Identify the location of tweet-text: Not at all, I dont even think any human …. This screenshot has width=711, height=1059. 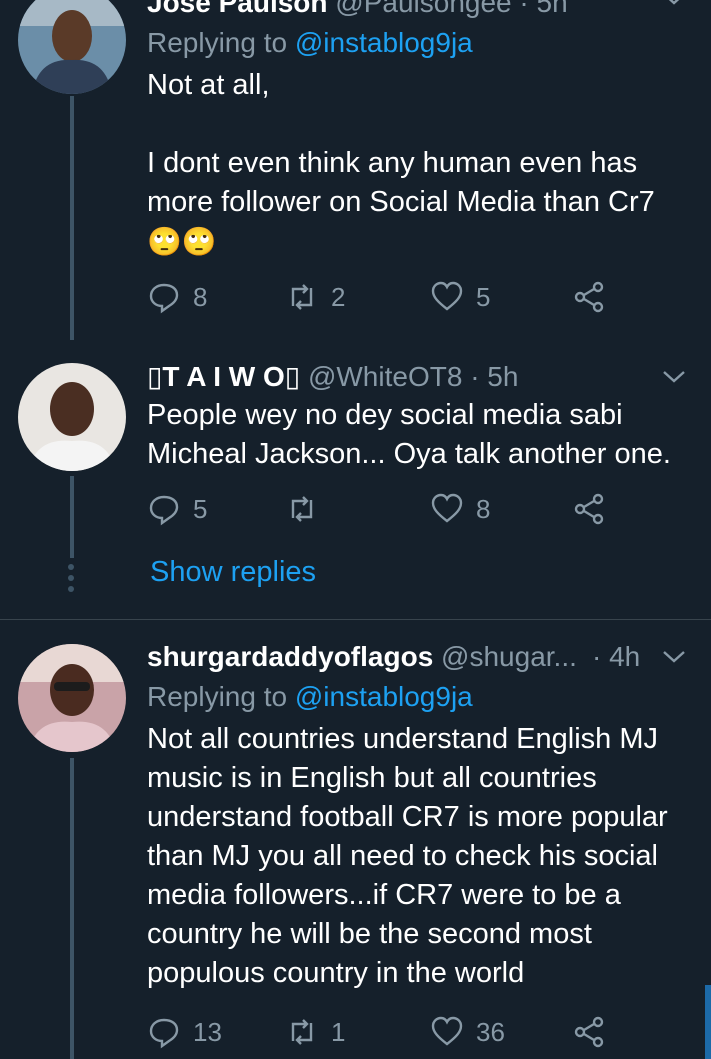
(414, 163).